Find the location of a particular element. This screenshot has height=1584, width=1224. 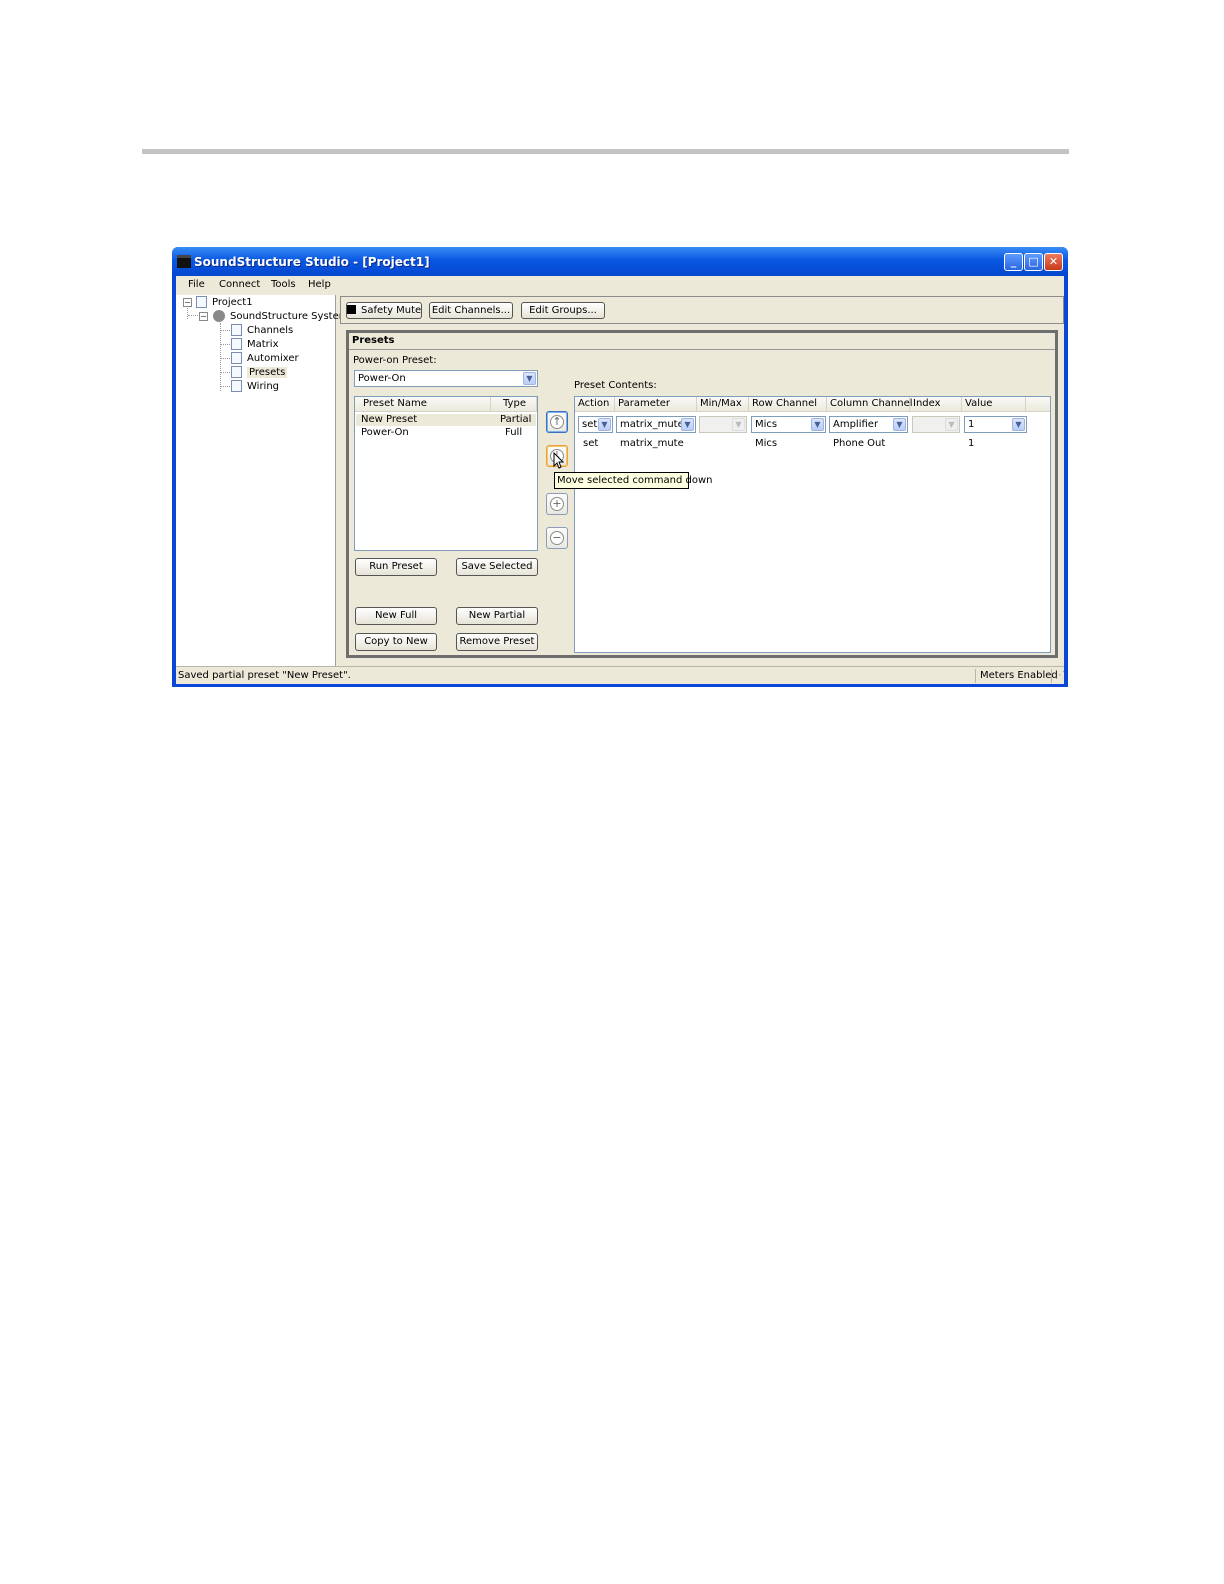

preset-type-cell: Full is located at coordinates (514, 432).